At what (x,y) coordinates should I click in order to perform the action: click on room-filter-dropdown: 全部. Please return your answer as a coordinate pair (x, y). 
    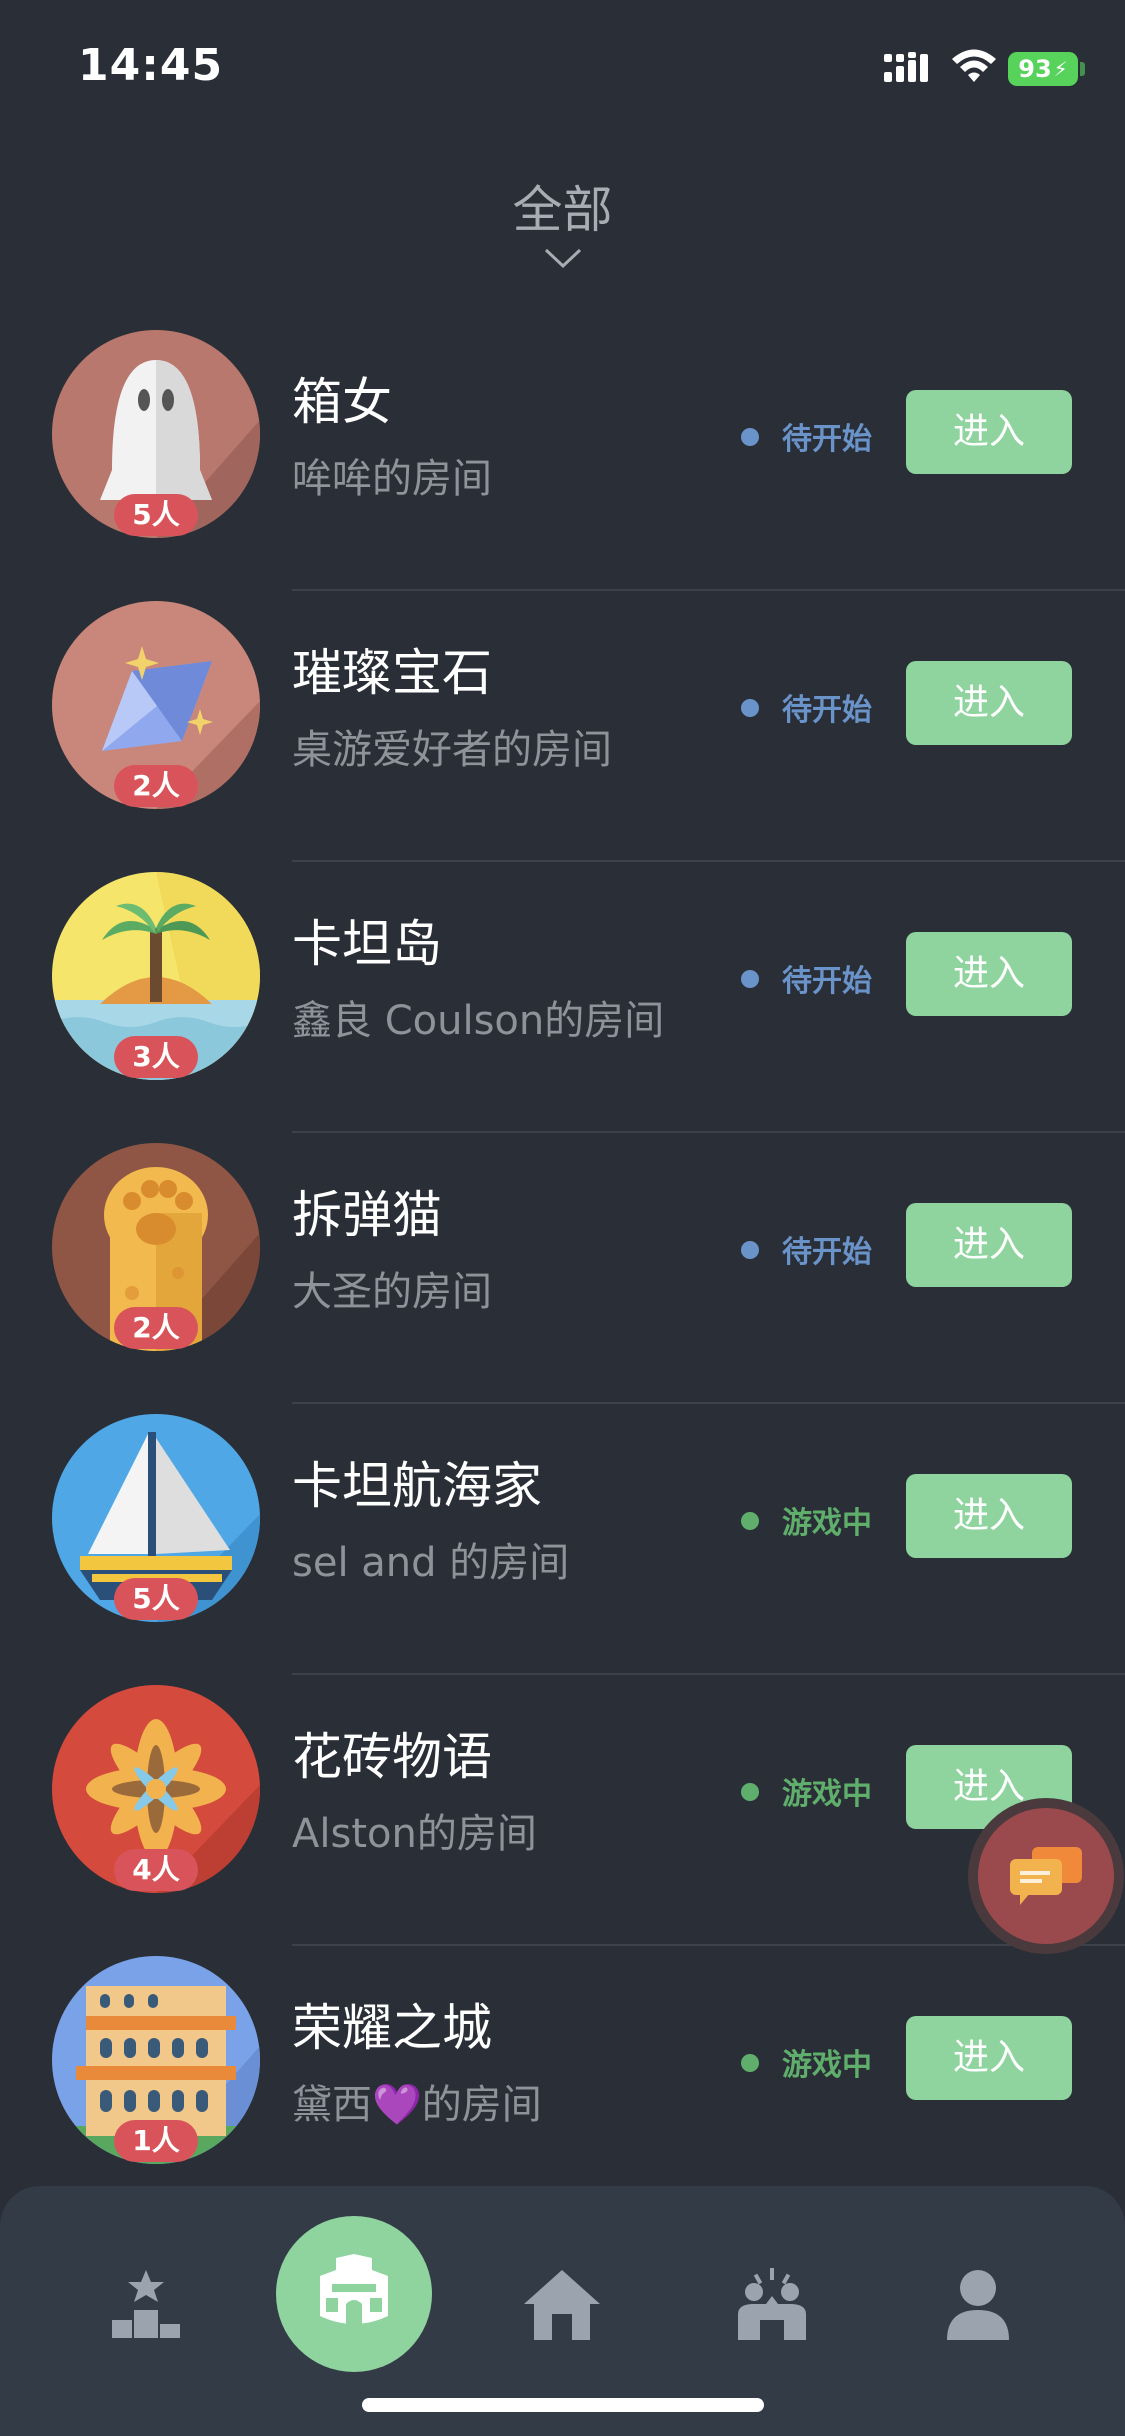
    Looking at the image, I should click on (562, 219).